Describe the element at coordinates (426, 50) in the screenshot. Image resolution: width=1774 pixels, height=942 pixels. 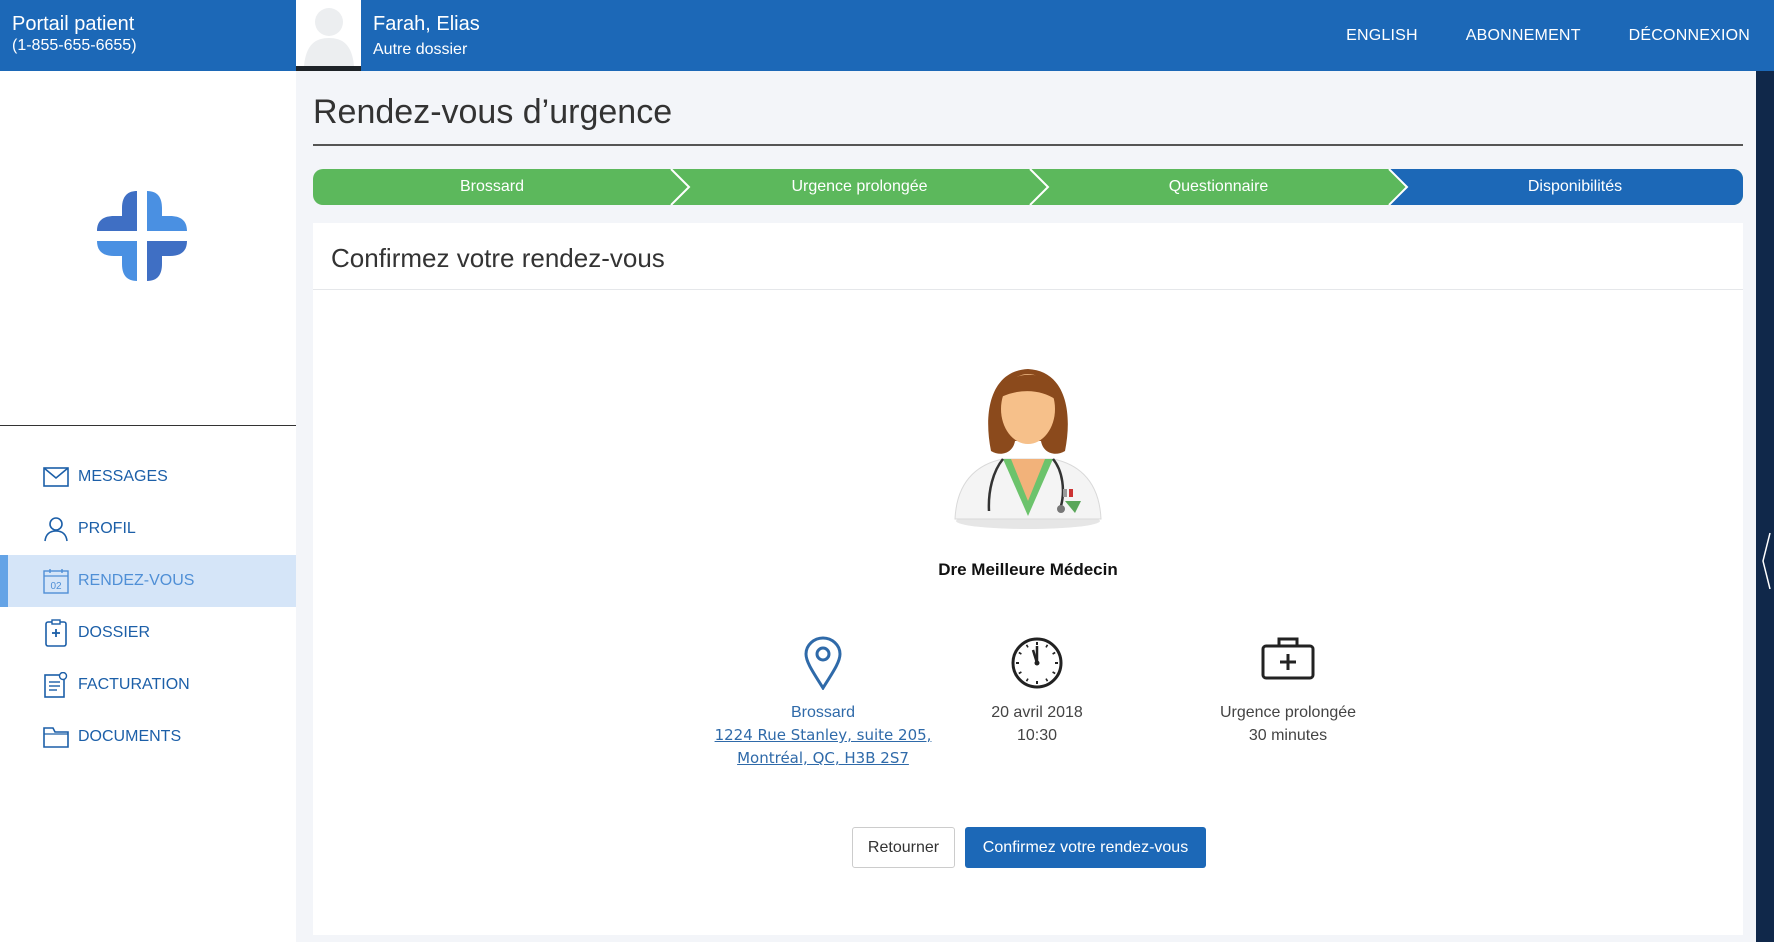
I see `other-record-link: Autre dossier` at that location.